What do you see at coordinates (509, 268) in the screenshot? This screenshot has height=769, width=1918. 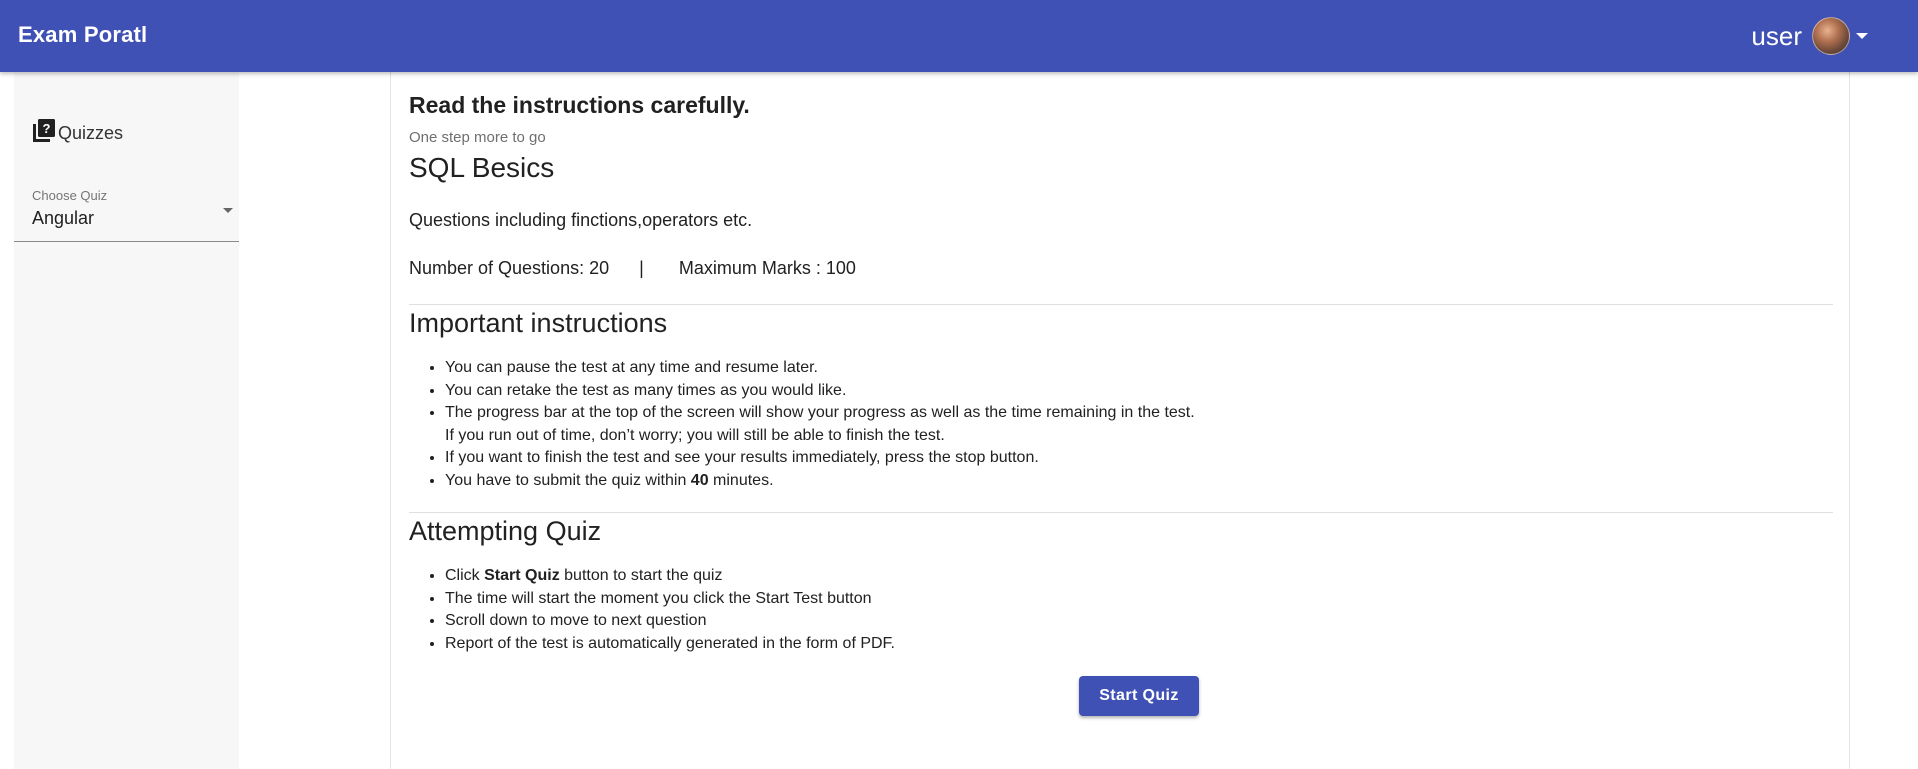 I see `num-questions: Number of Questions: 20` at bounding box center [509, 268].